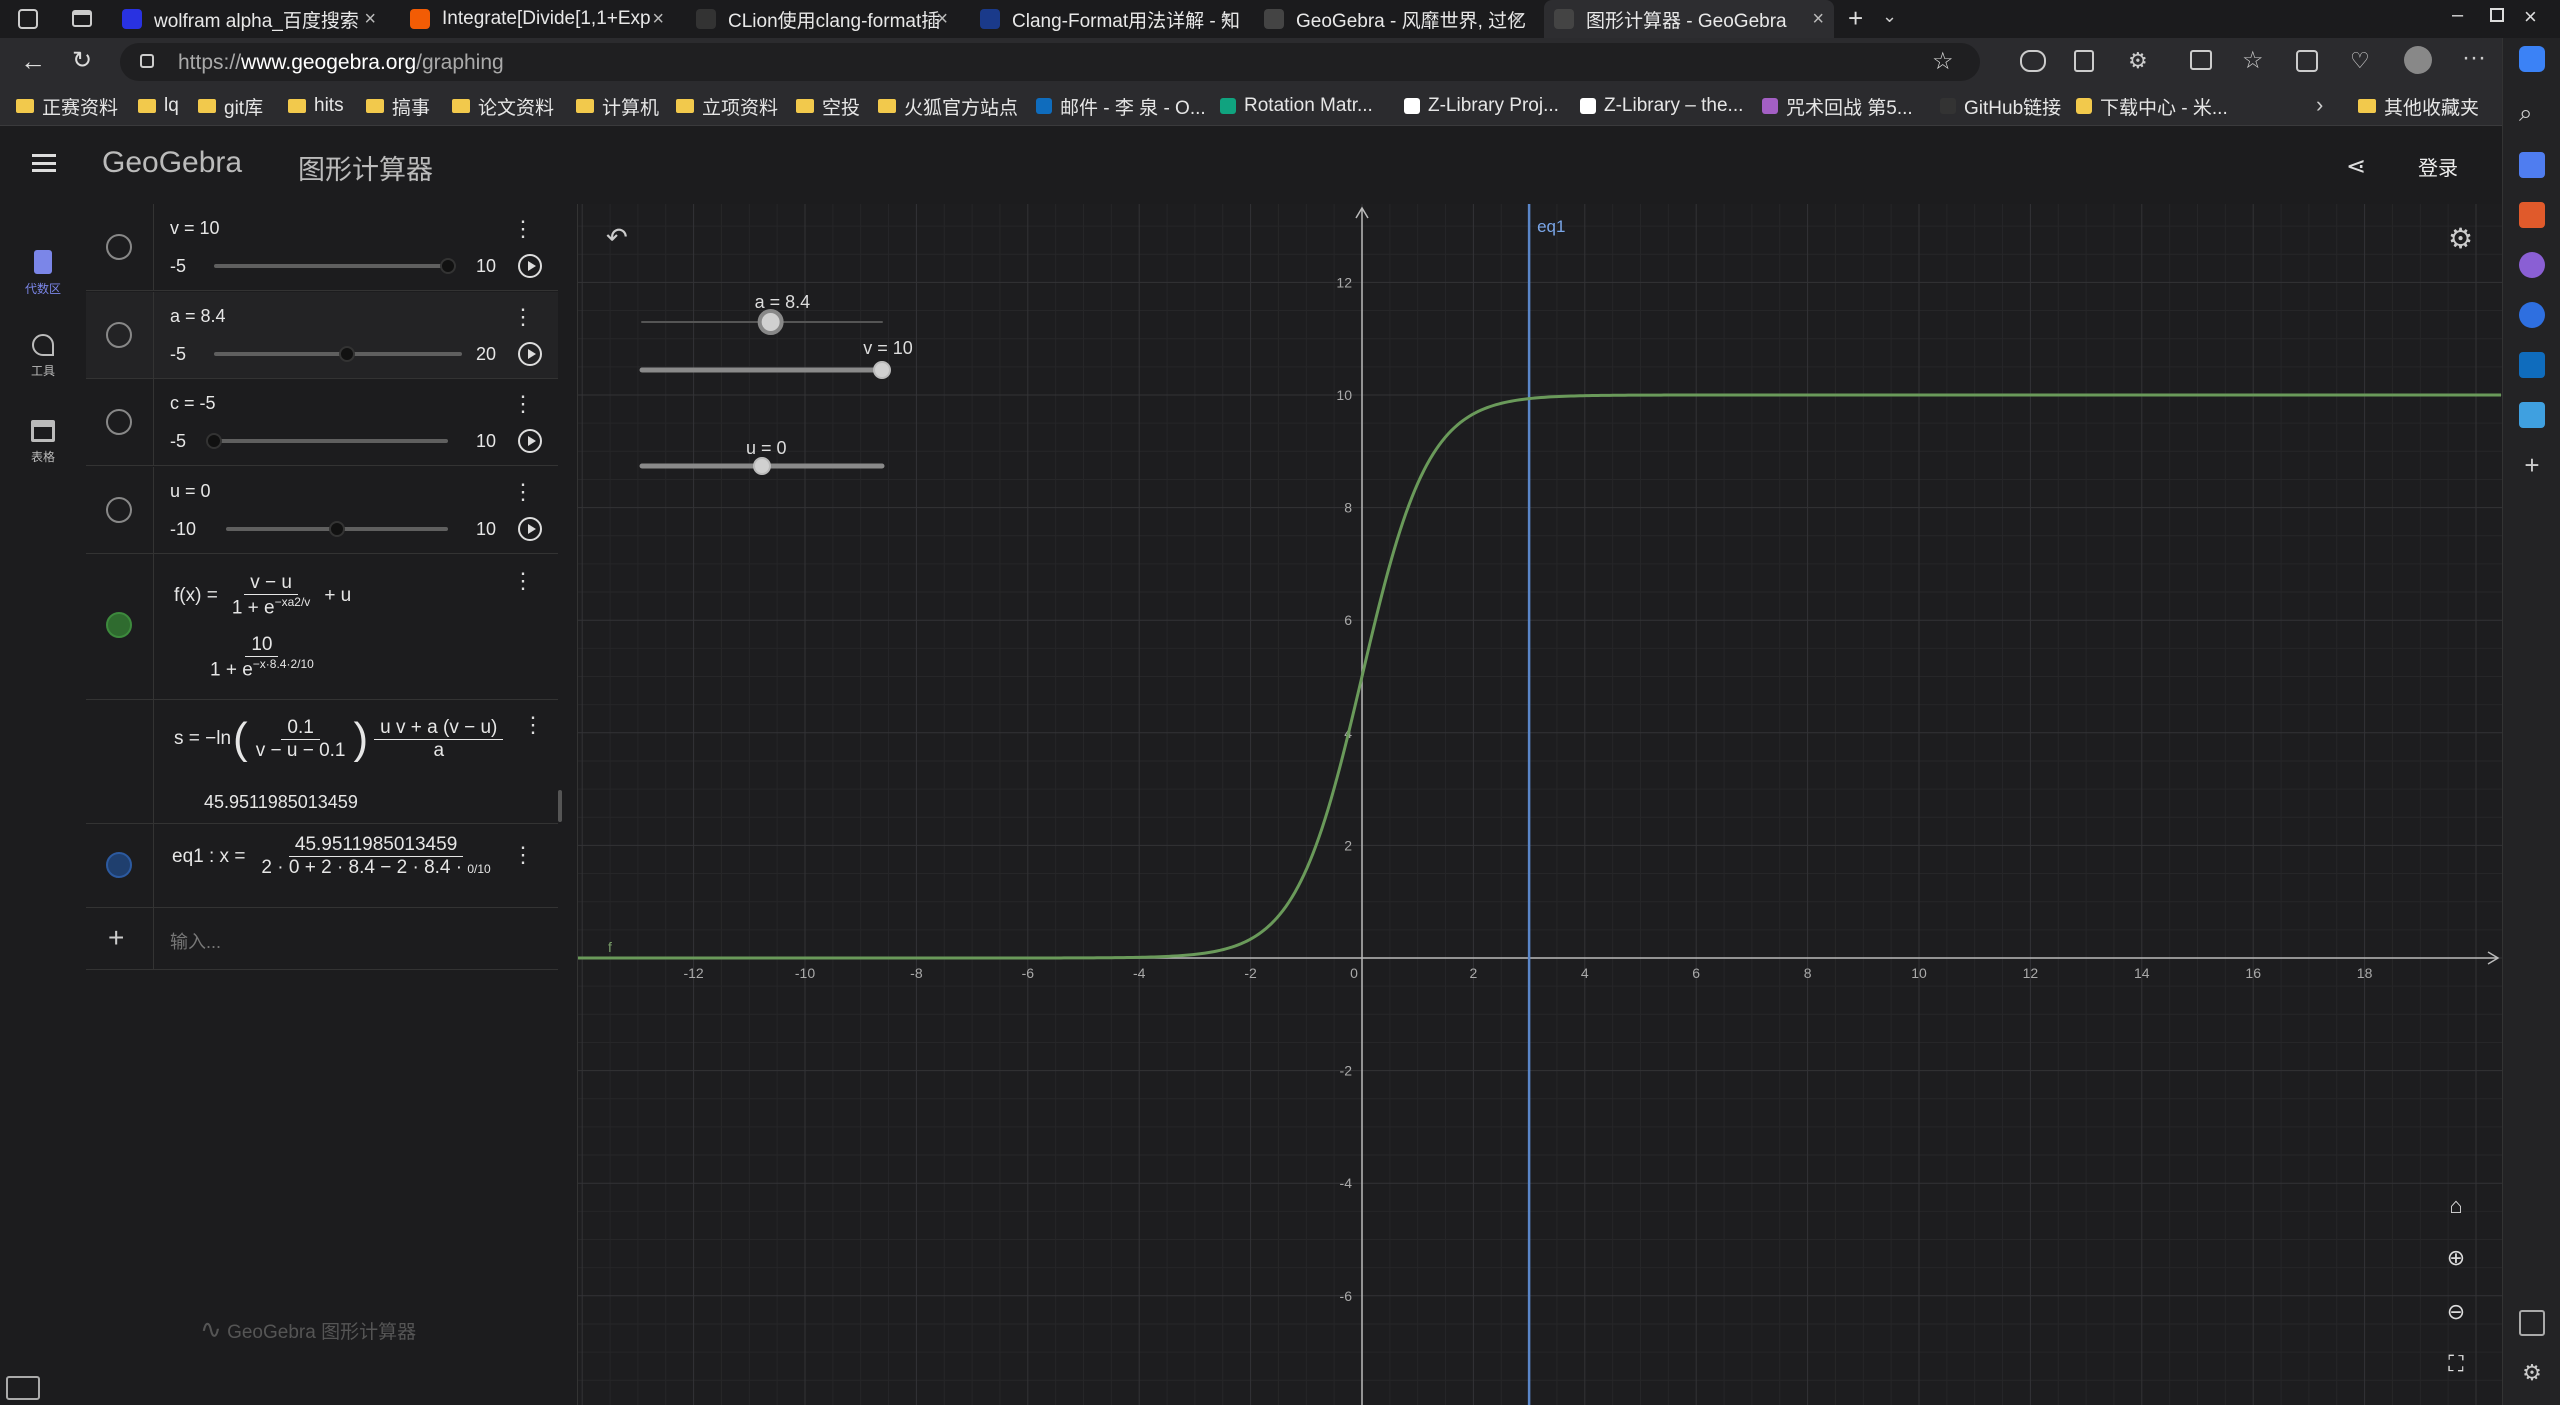 This screenshot has height=1405, width=2560. I want to click on browser-tab: Integrate[Divide[1,1+Exp ×, so click(537, 19).